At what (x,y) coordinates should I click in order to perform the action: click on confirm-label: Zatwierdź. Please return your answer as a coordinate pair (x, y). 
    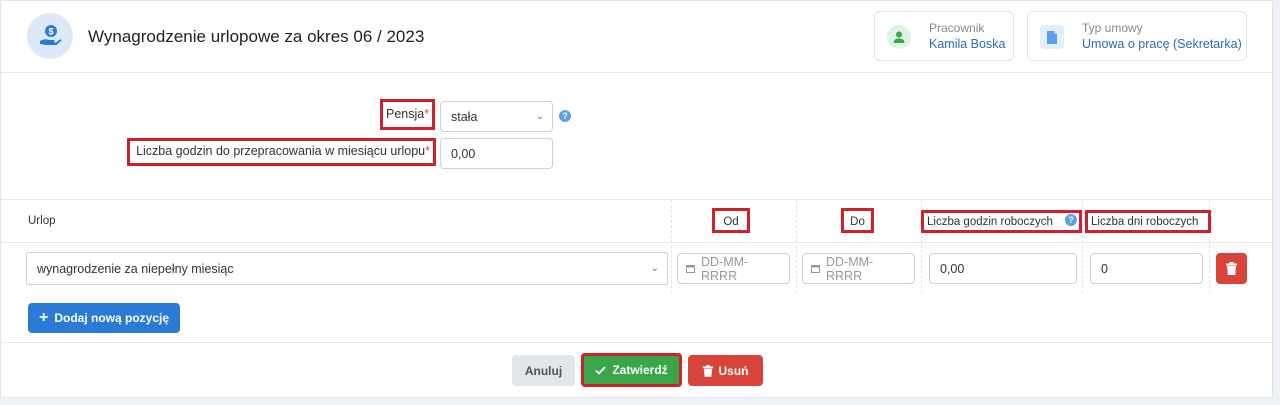
    Looking at the image, I should click on (640, 370).